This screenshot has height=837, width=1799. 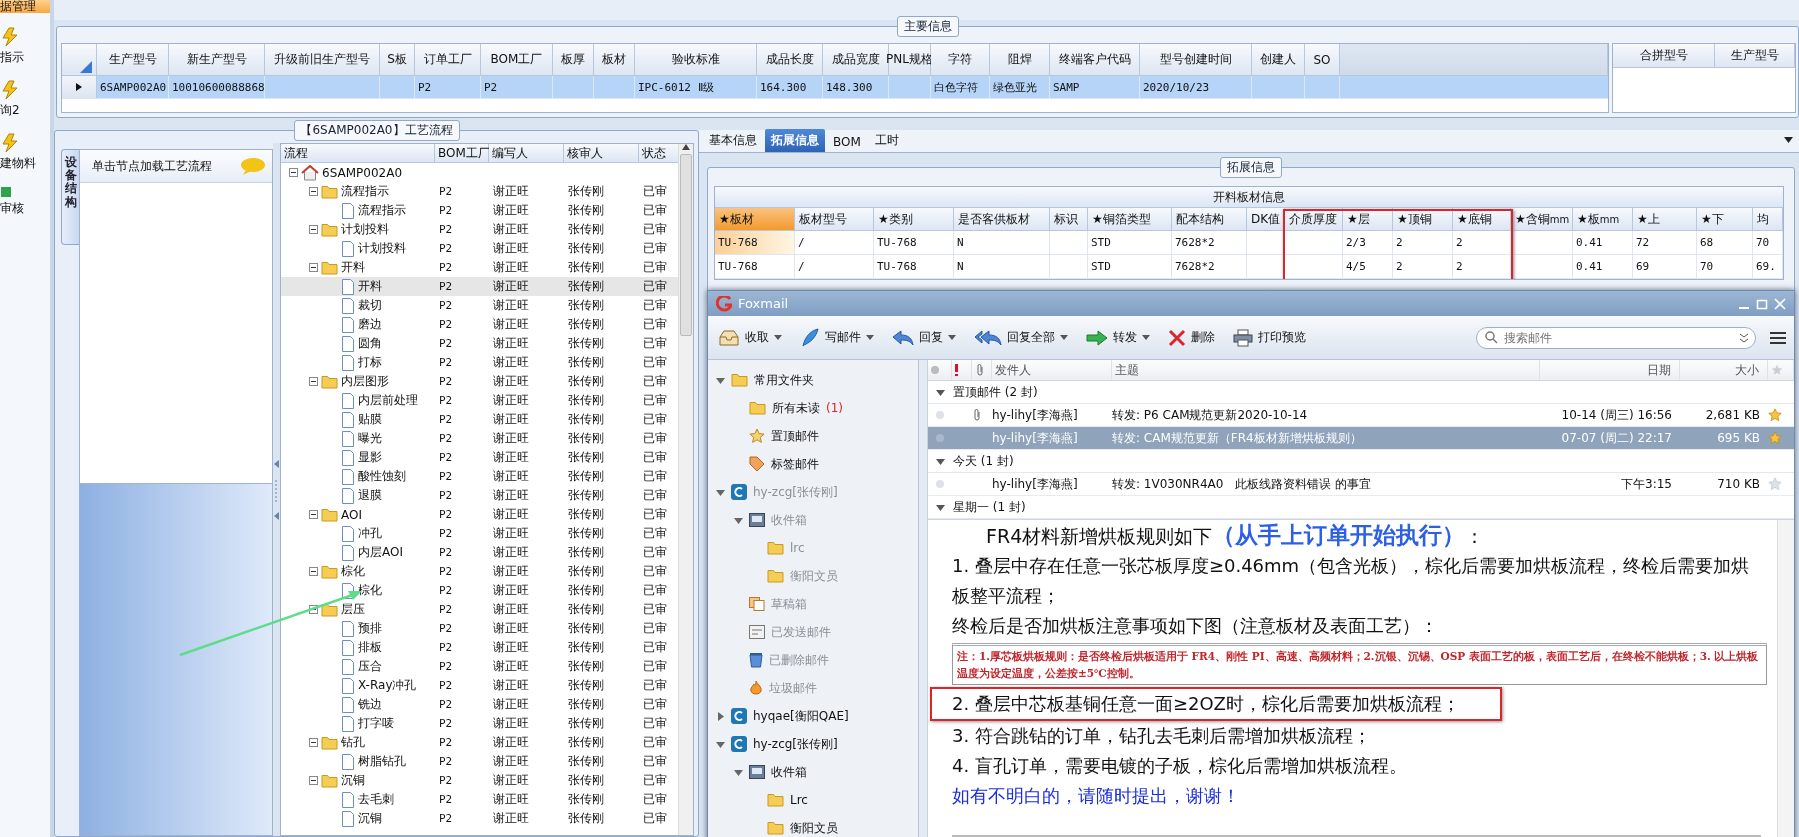 What do you see at coordinates (1775, 415) in the screenshot?
I see `star-icon` at bounding box center [1775, 415].